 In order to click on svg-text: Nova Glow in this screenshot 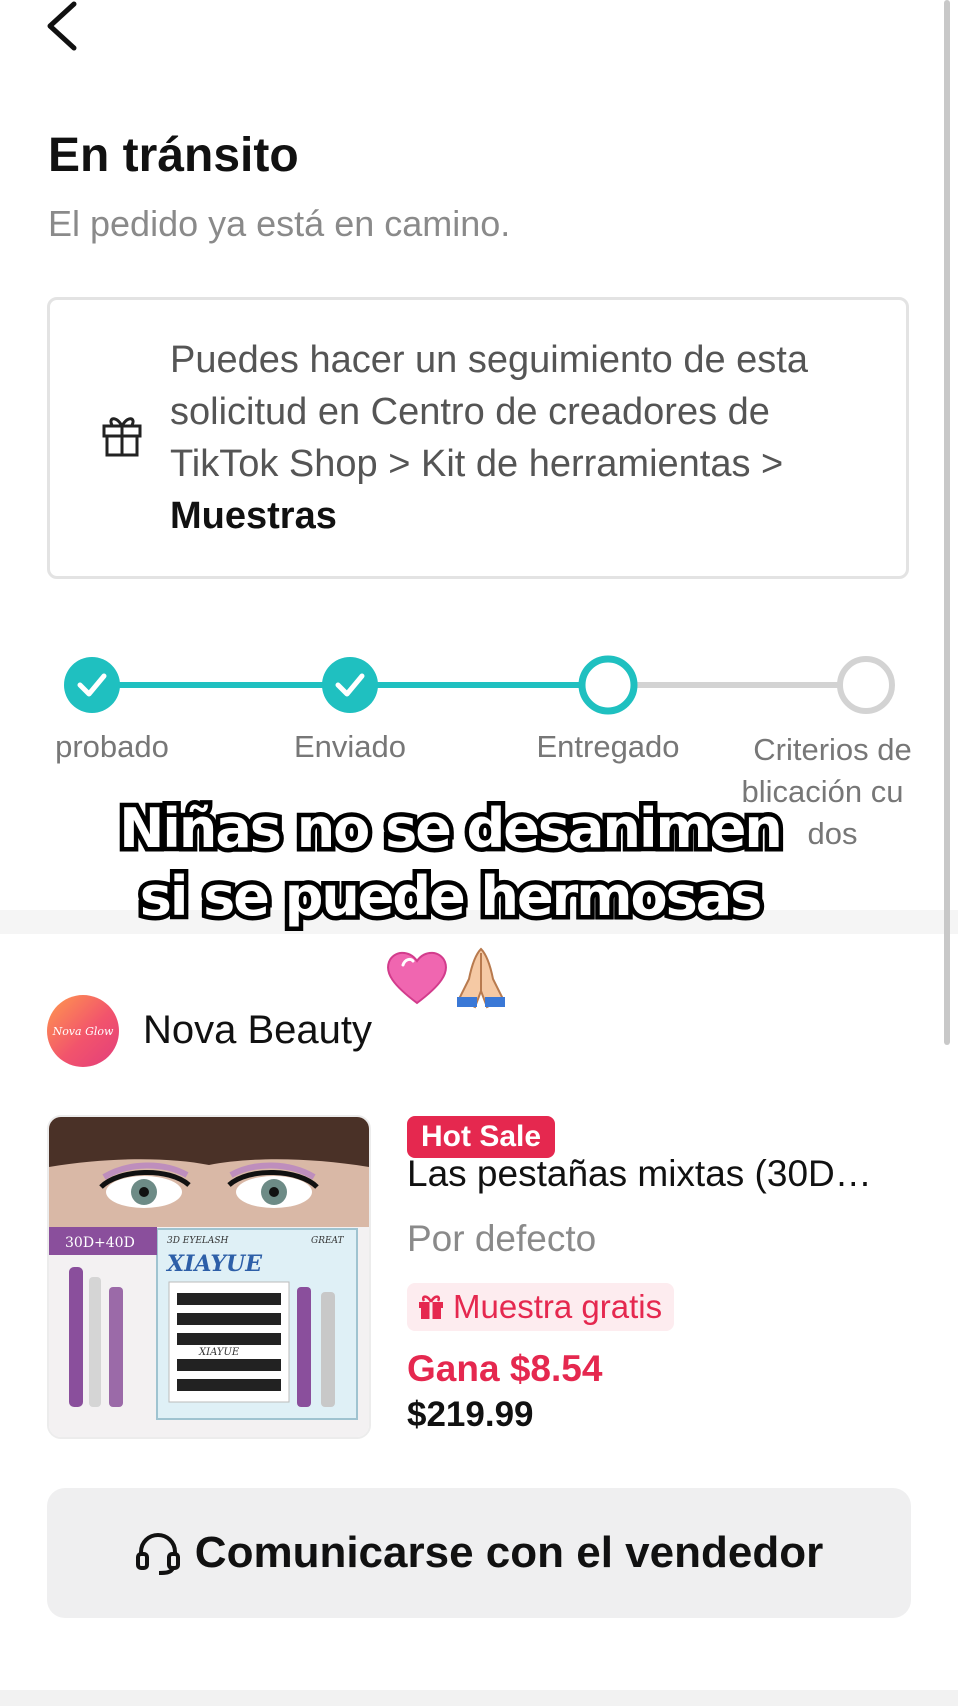, I will do `click(83, 1031)`.